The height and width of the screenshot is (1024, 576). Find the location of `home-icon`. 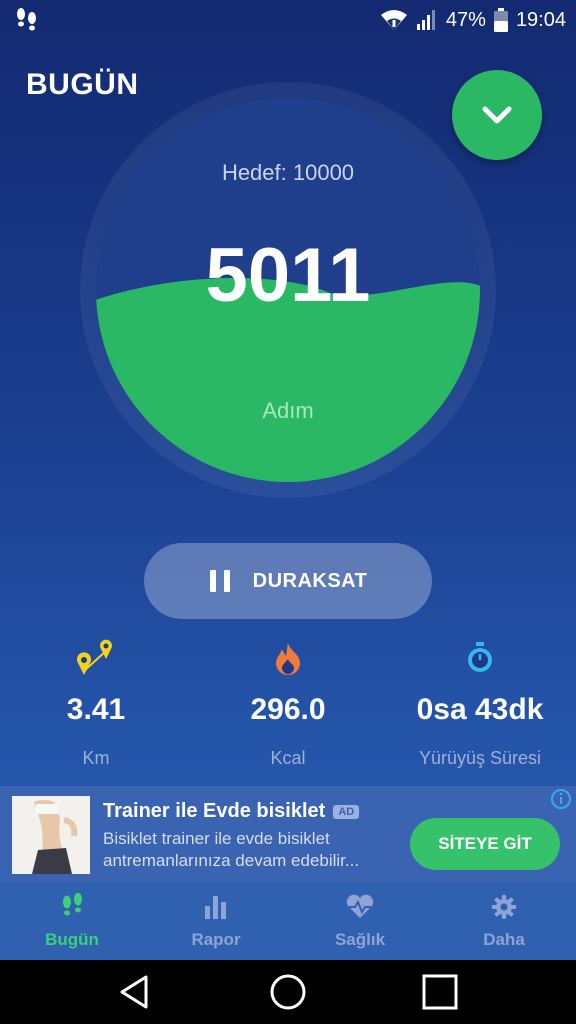

home-icon is located at coordinates (288, 992).